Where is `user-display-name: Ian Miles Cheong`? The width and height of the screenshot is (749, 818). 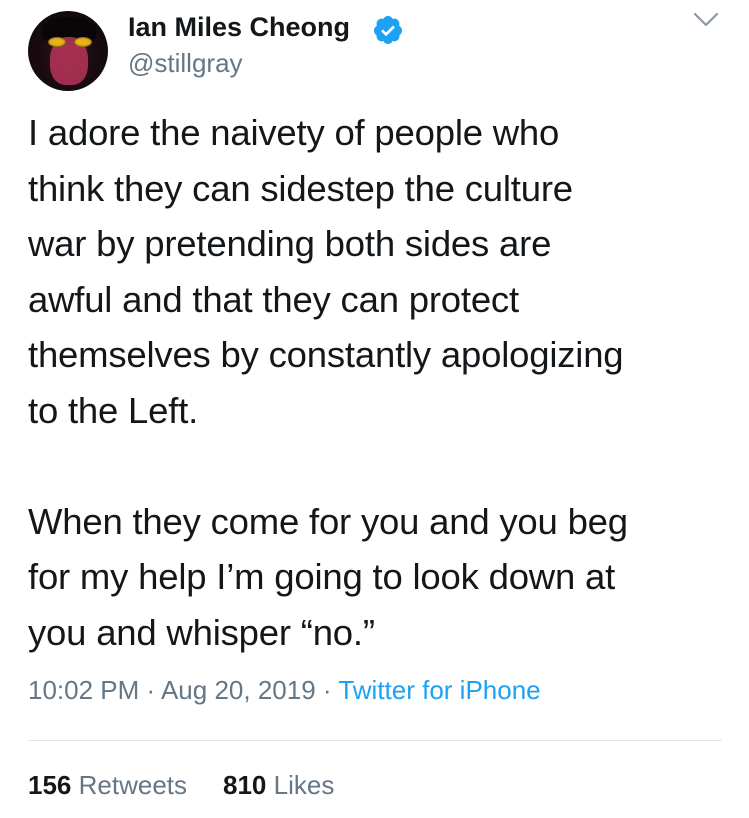
user-display-name: Ian Miles Cheong is located at coordinates (239, 27).